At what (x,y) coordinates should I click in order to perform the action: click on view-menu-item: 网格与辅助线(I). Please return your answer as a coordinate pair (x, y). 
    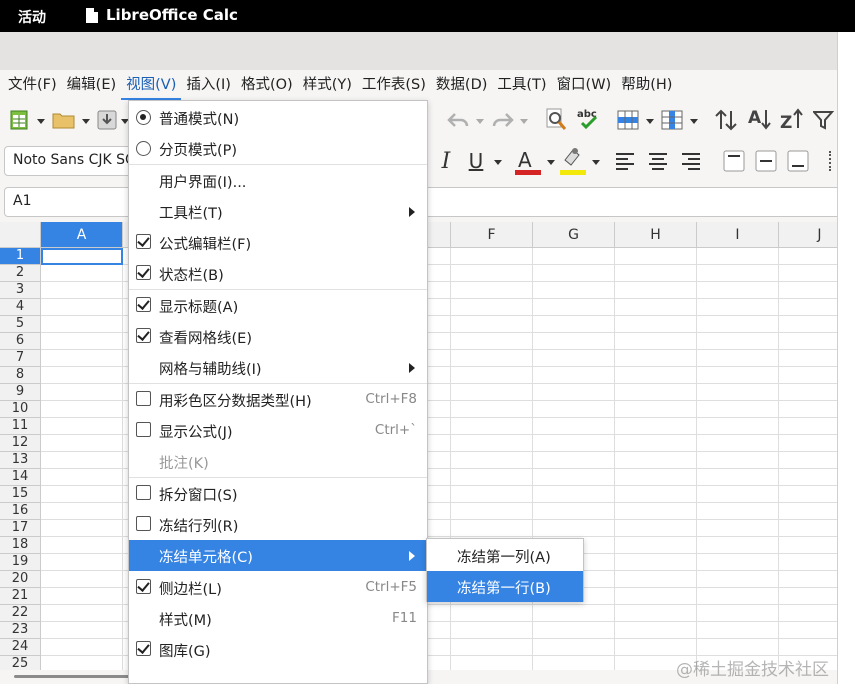
    Looking at the image, I should click on (278, 367).